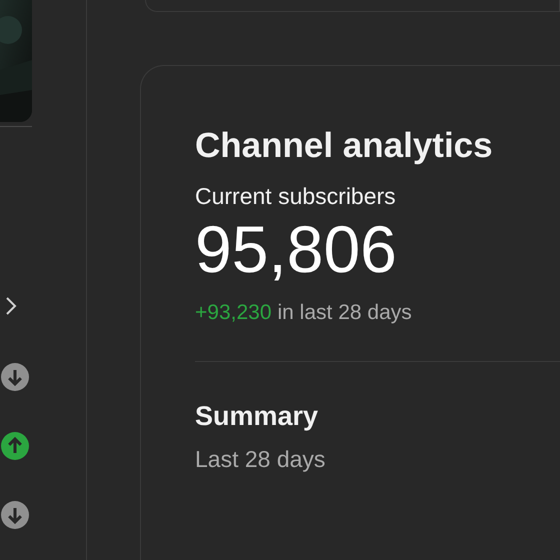  I want to click on summary-period: Last 28 days, so click(260, 459).